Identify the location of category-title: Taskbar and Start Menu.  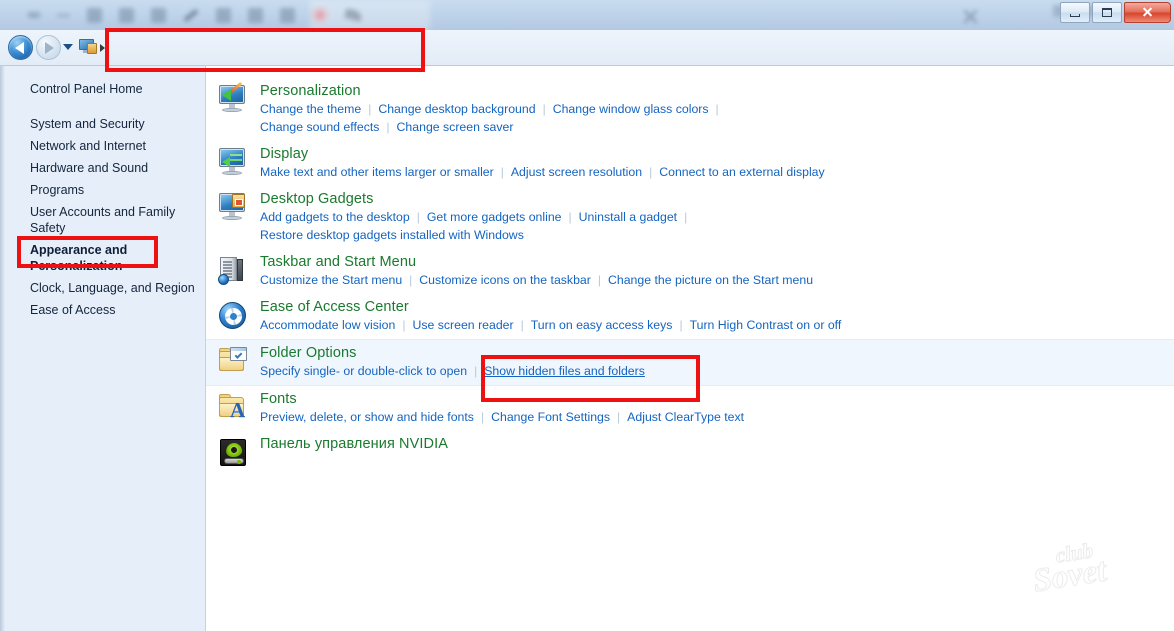
(536, 262).